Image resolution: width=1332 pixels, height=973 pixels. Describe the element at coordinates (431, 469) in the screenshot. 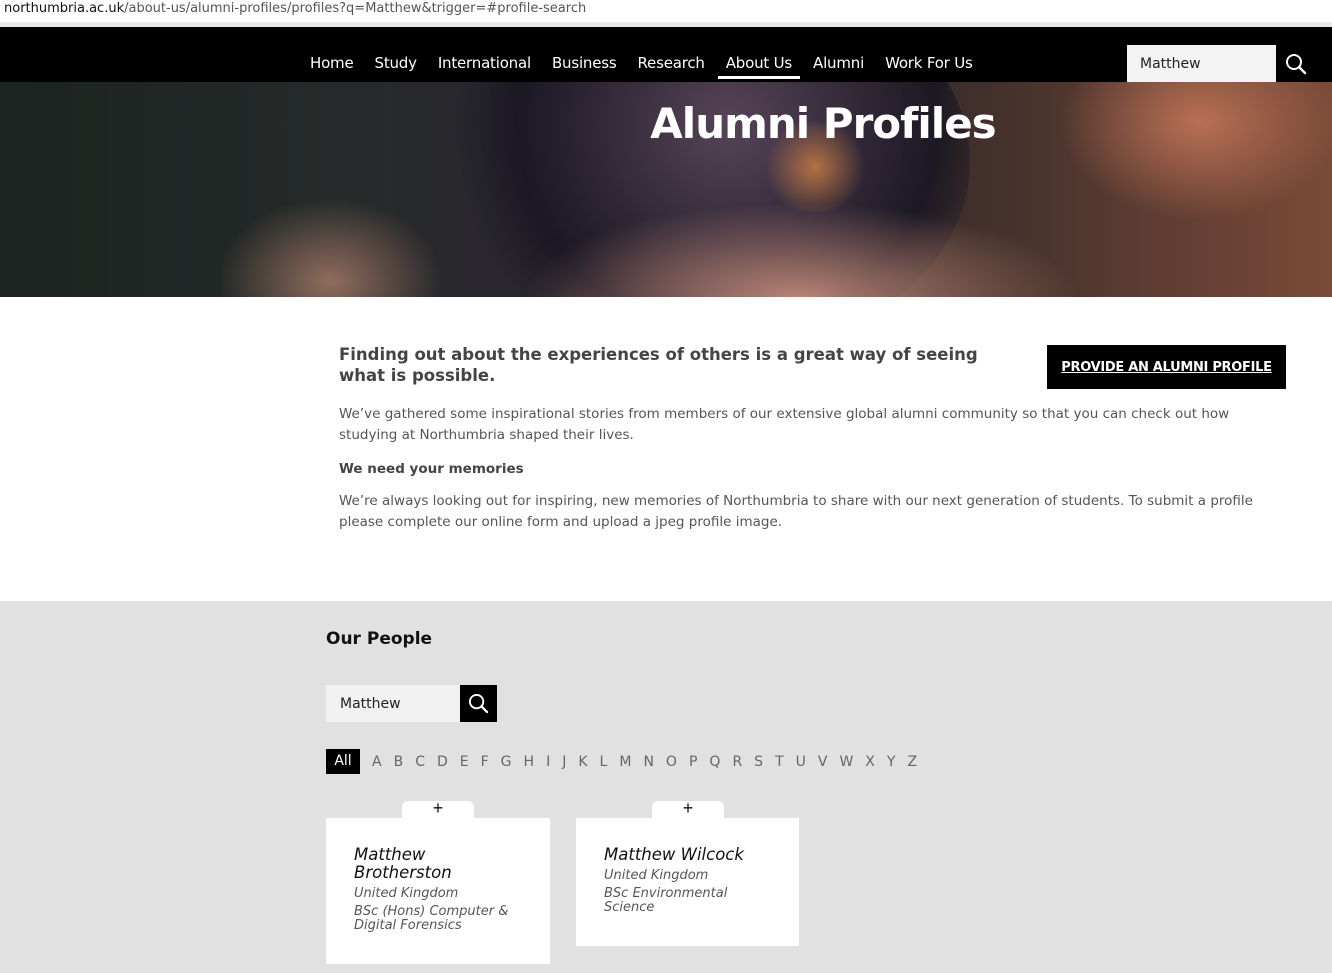

I see `intro-subheading: We need your memories` at that location.